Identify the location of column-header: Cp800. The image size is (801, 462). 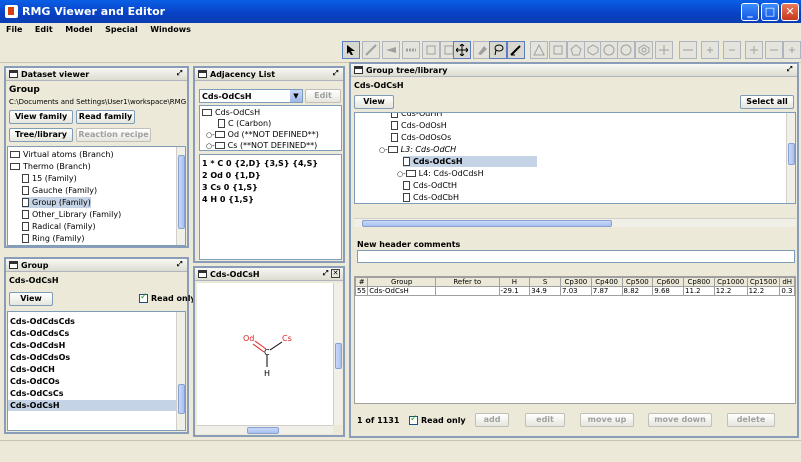
(699, 282).